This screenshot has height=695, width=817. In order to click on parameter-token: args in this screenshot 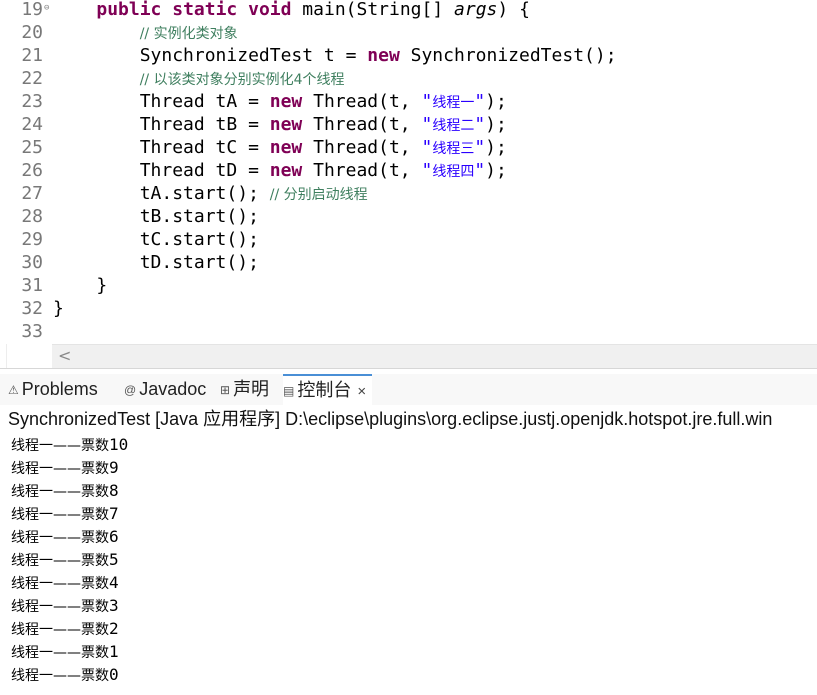, I will do `click(476, 10)`.